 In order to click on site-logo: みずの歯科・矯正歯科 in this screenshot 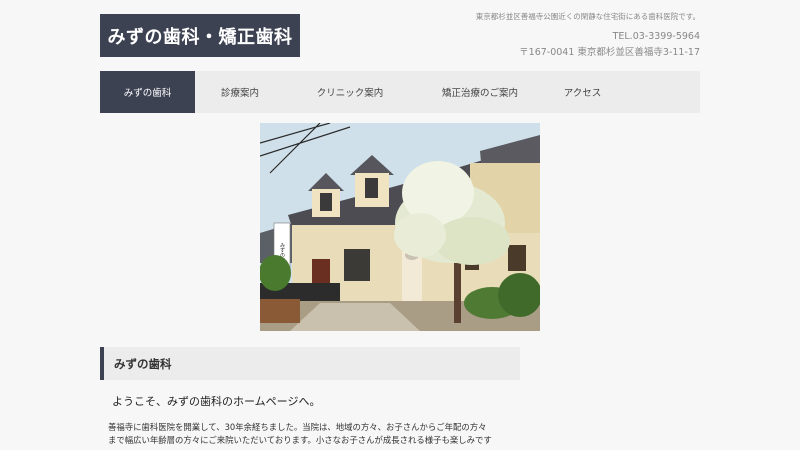, I will do `click(200, 35)`.